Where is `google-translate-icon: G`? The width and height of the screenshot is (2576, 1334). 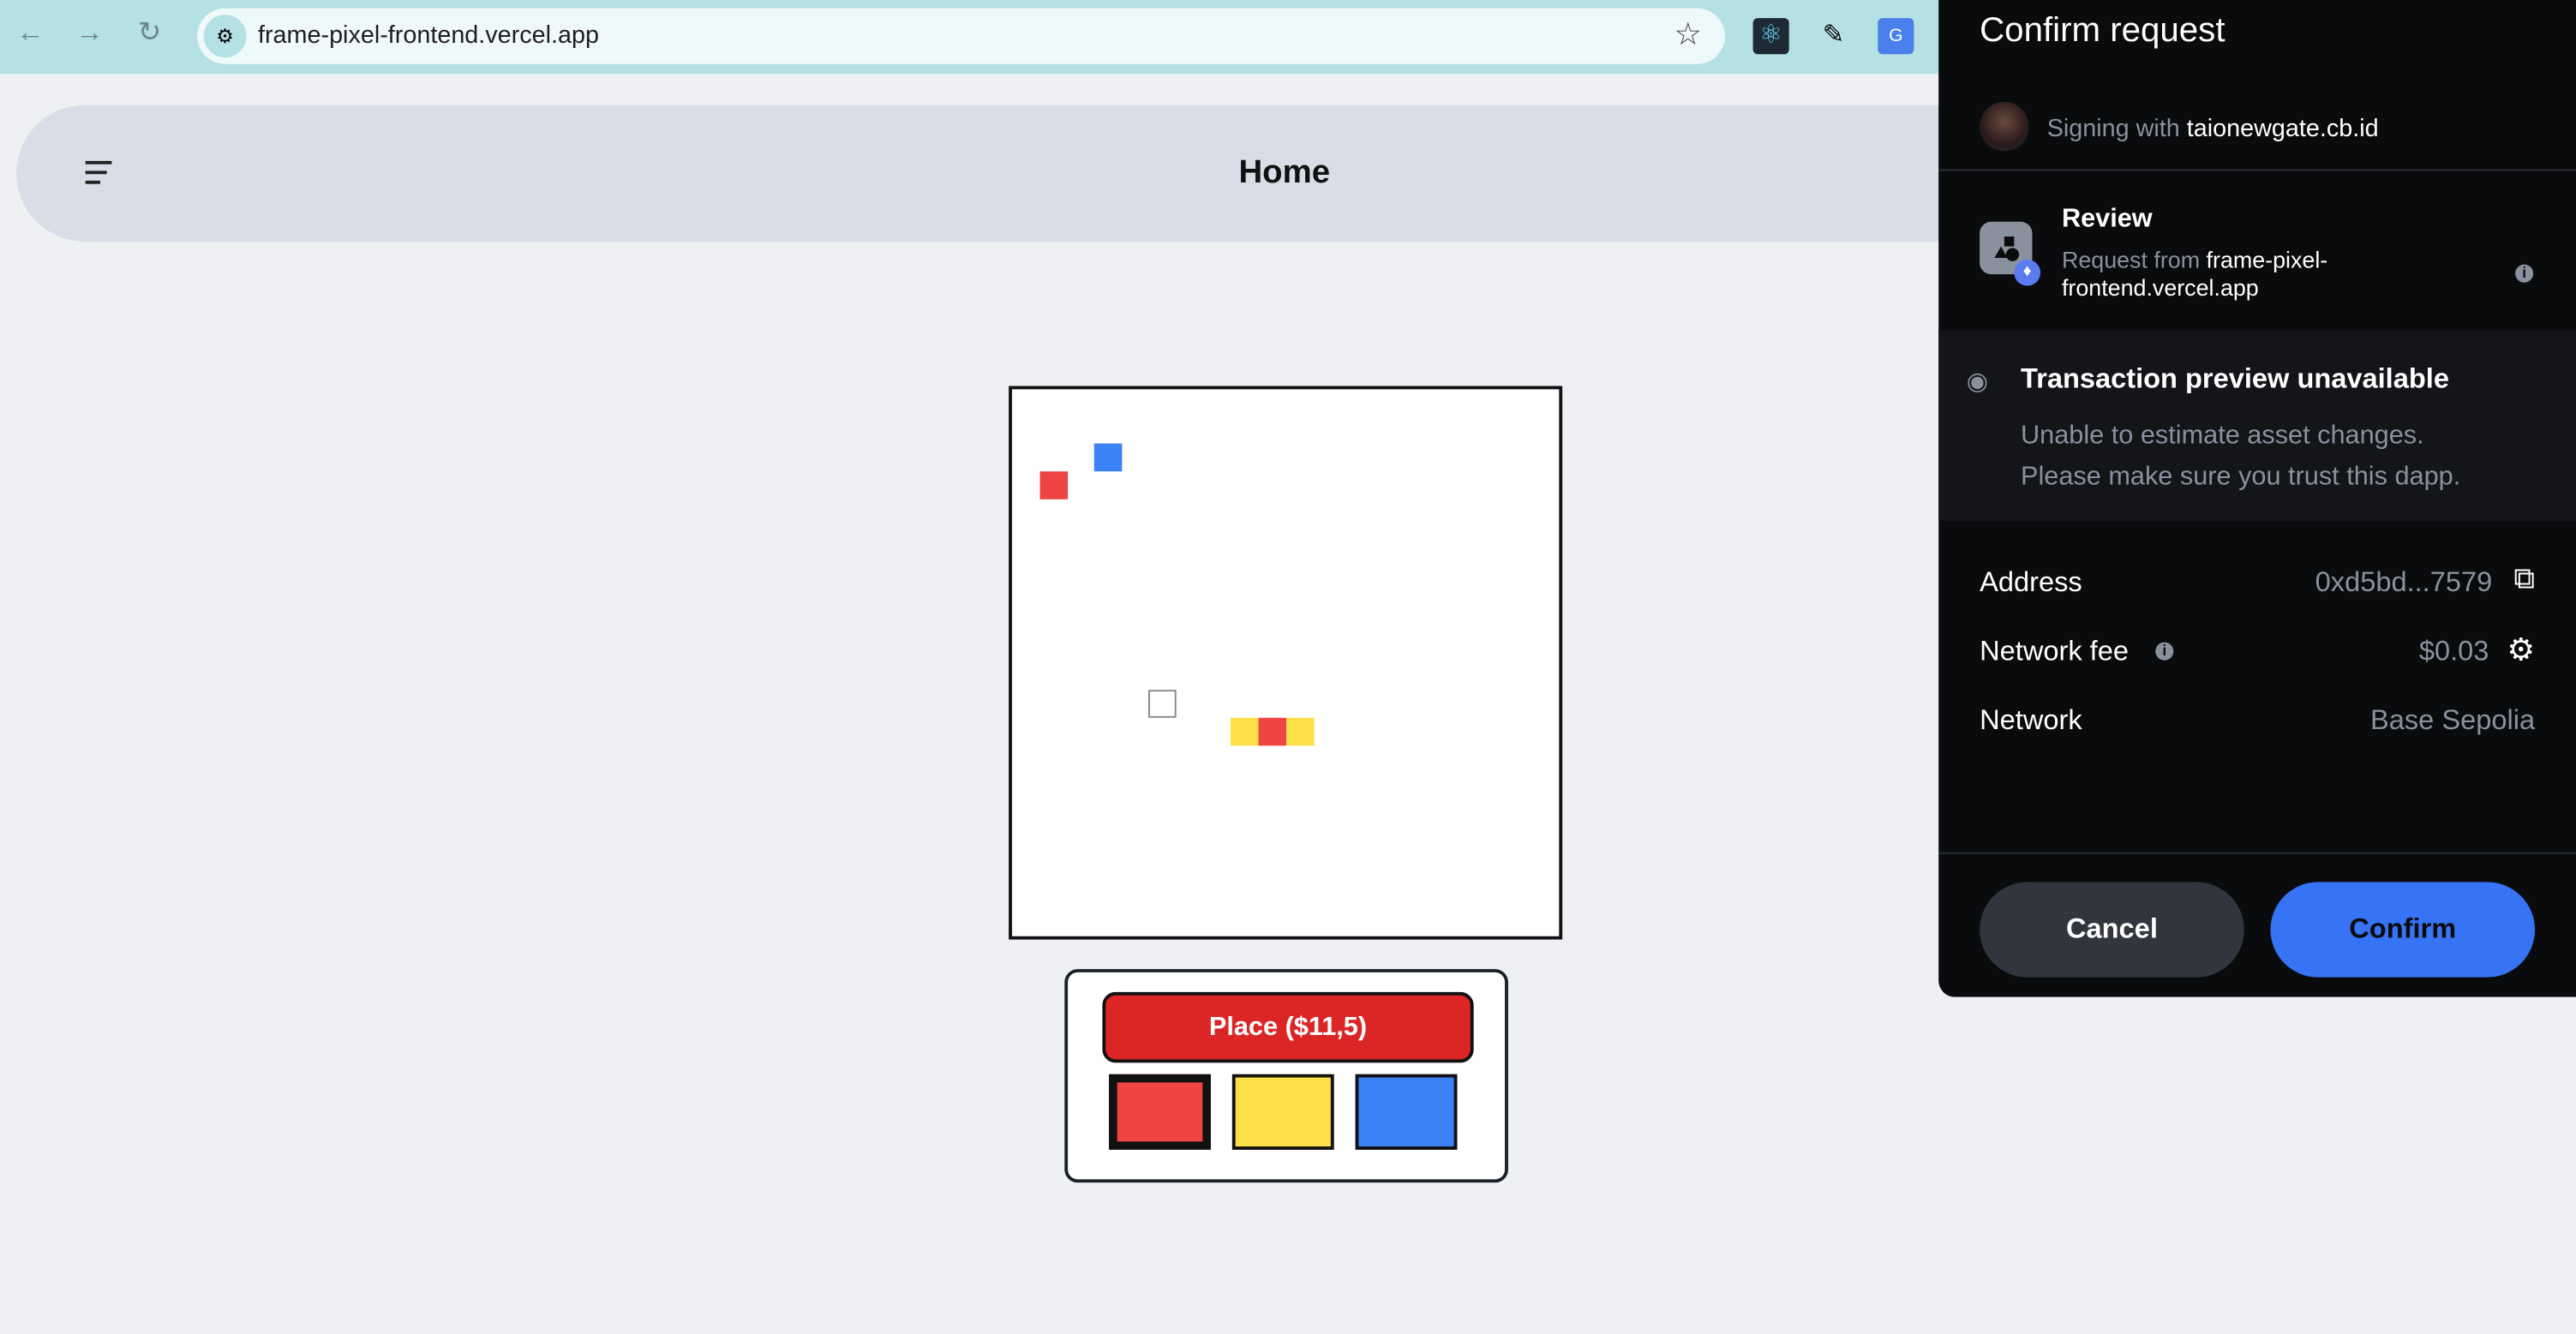
google-translate-icon: G is located at coordinates (1896, 36).